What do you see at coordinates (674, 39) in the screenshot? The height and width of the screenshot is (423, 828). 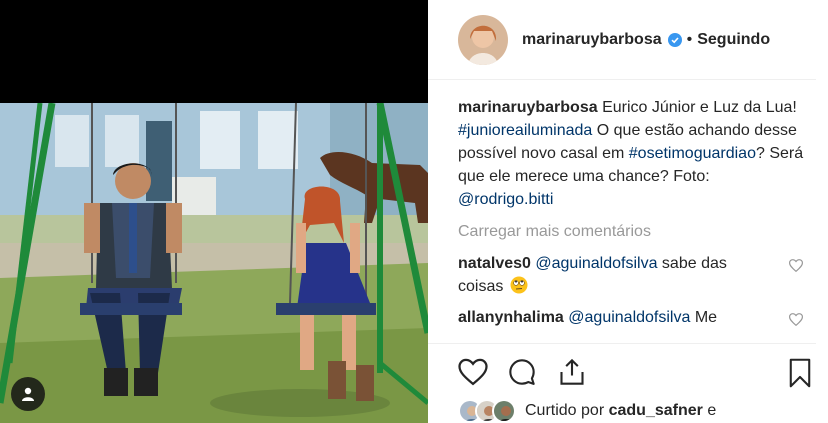 I see `verified-badge-icon` at bounding box center [674, 39].